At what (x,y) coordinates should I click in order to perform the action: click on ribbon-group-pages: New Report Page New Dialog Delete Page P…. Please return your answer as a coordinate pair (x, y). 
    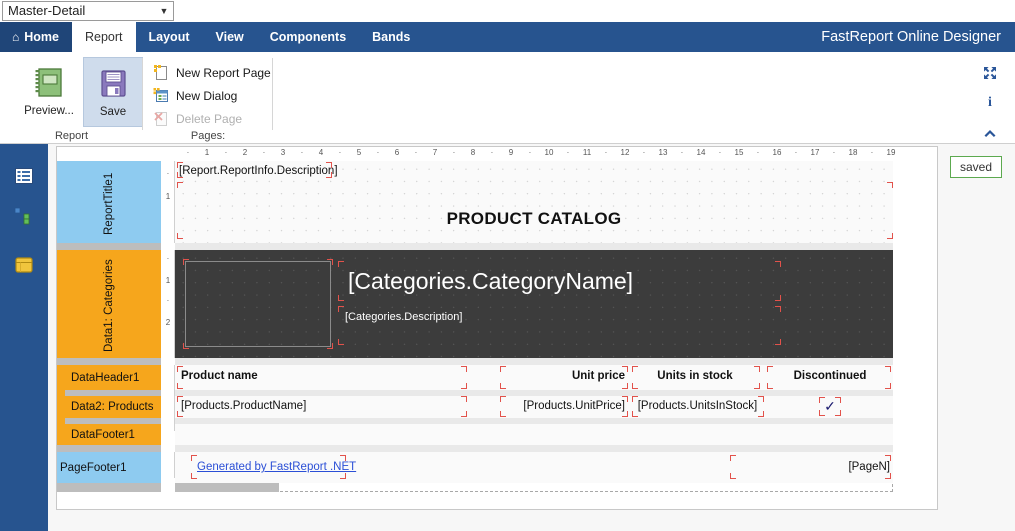
    Looking at the image, I should click on (208, 98).